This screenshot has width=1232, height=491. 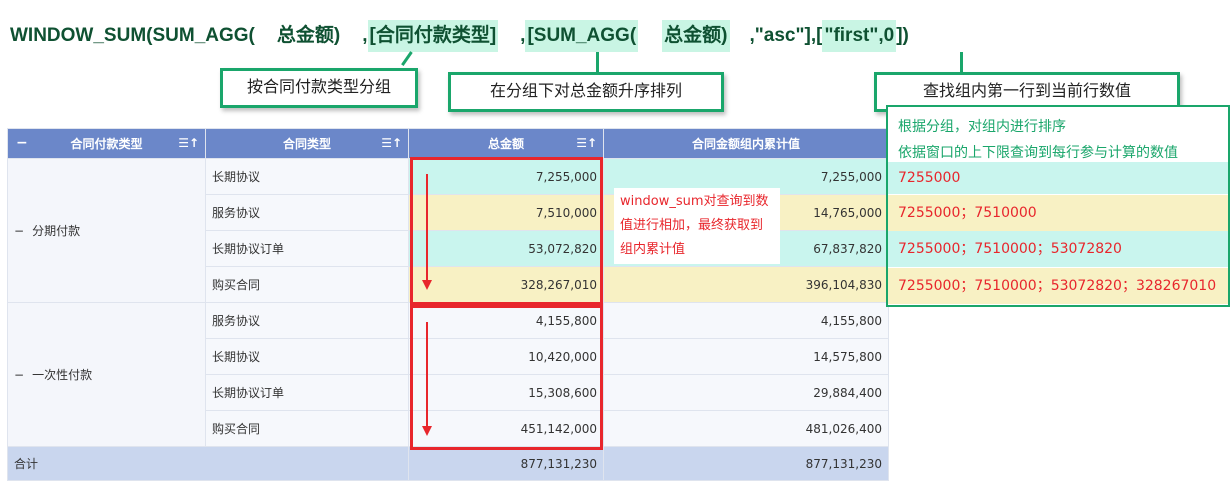 I want to click on side-values-row: 7255000；7510000, so click(x=1058, y=213).